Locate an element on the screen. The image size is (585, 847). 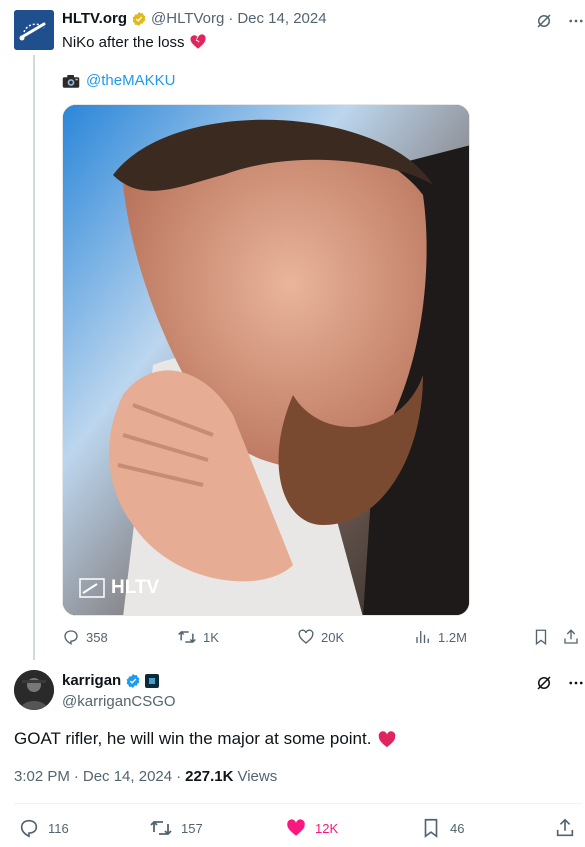
photo-watermark: HLTV is located at coordinates (119, 588).